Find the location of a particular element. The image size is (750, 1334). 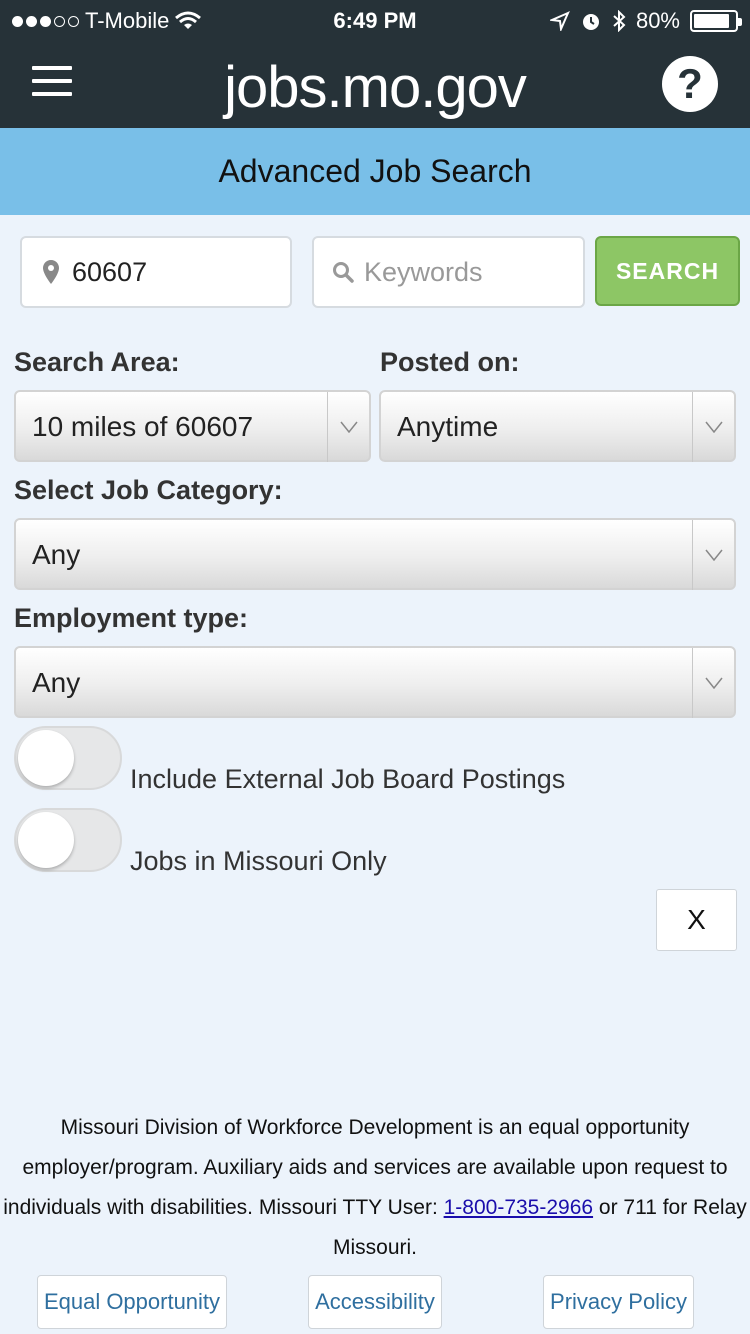

missouri-only-label: Jobs in Missouri Only is located at coordinates (258, 861).